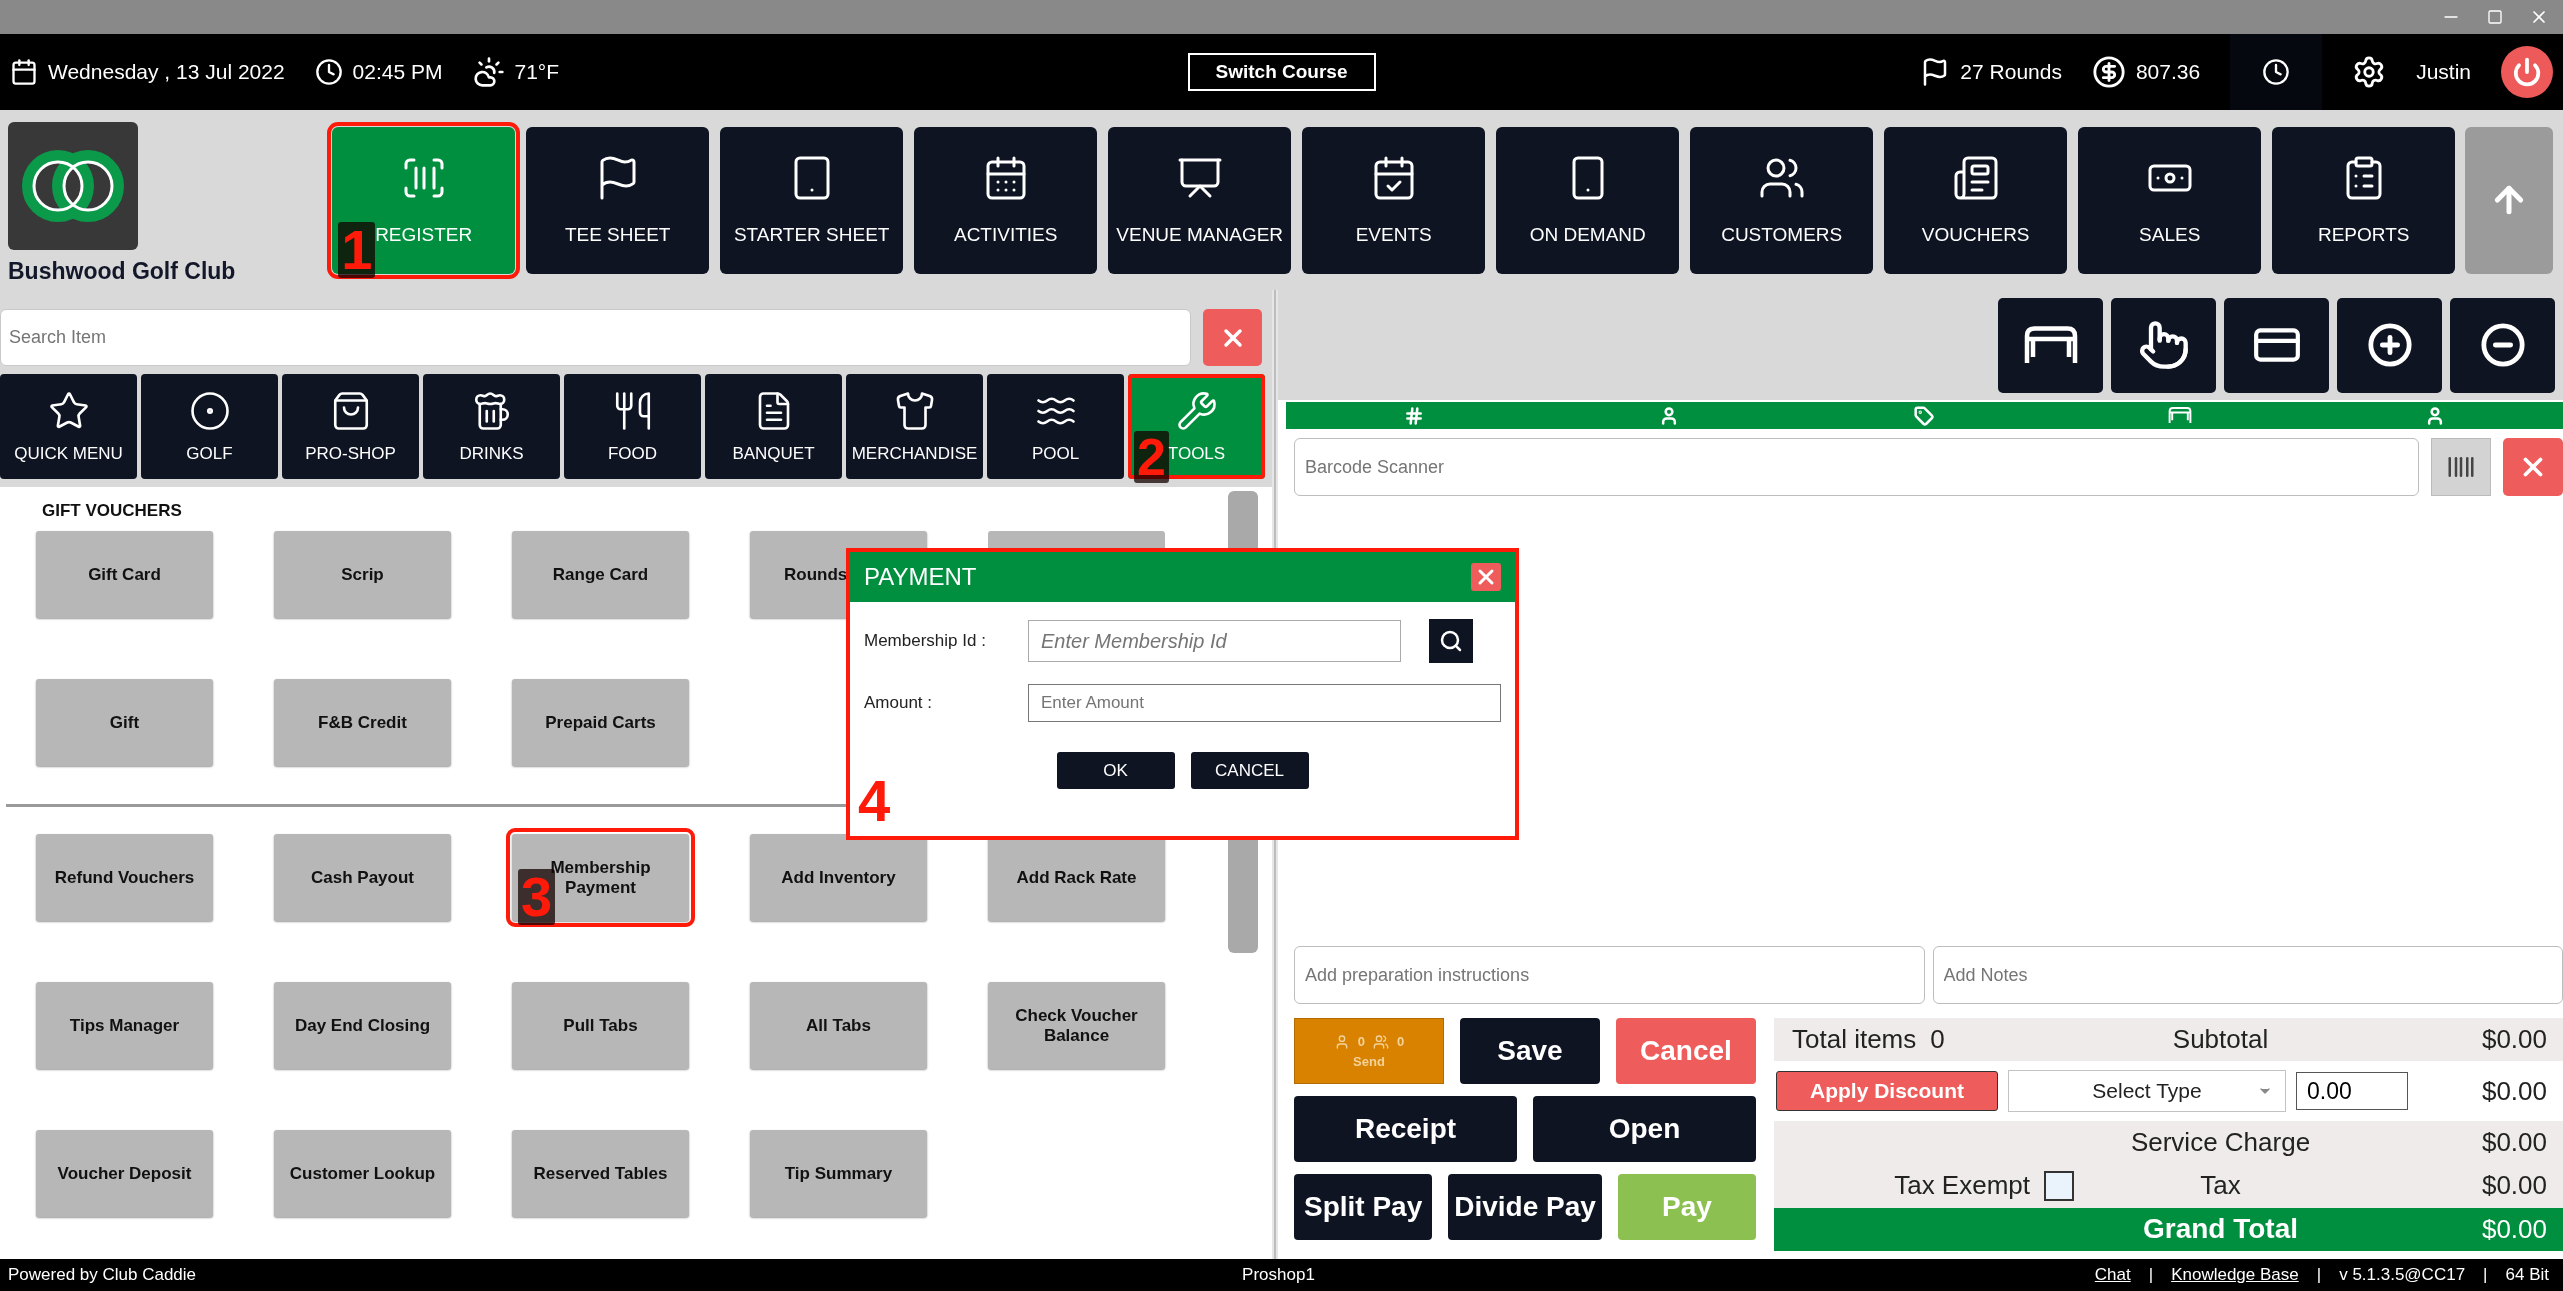 The width and height of the screenshot is (2563, 1291). Describe the element at coordinates (362, 1026) in the screenshot. I see `item-button: Day End Closing` at that location.